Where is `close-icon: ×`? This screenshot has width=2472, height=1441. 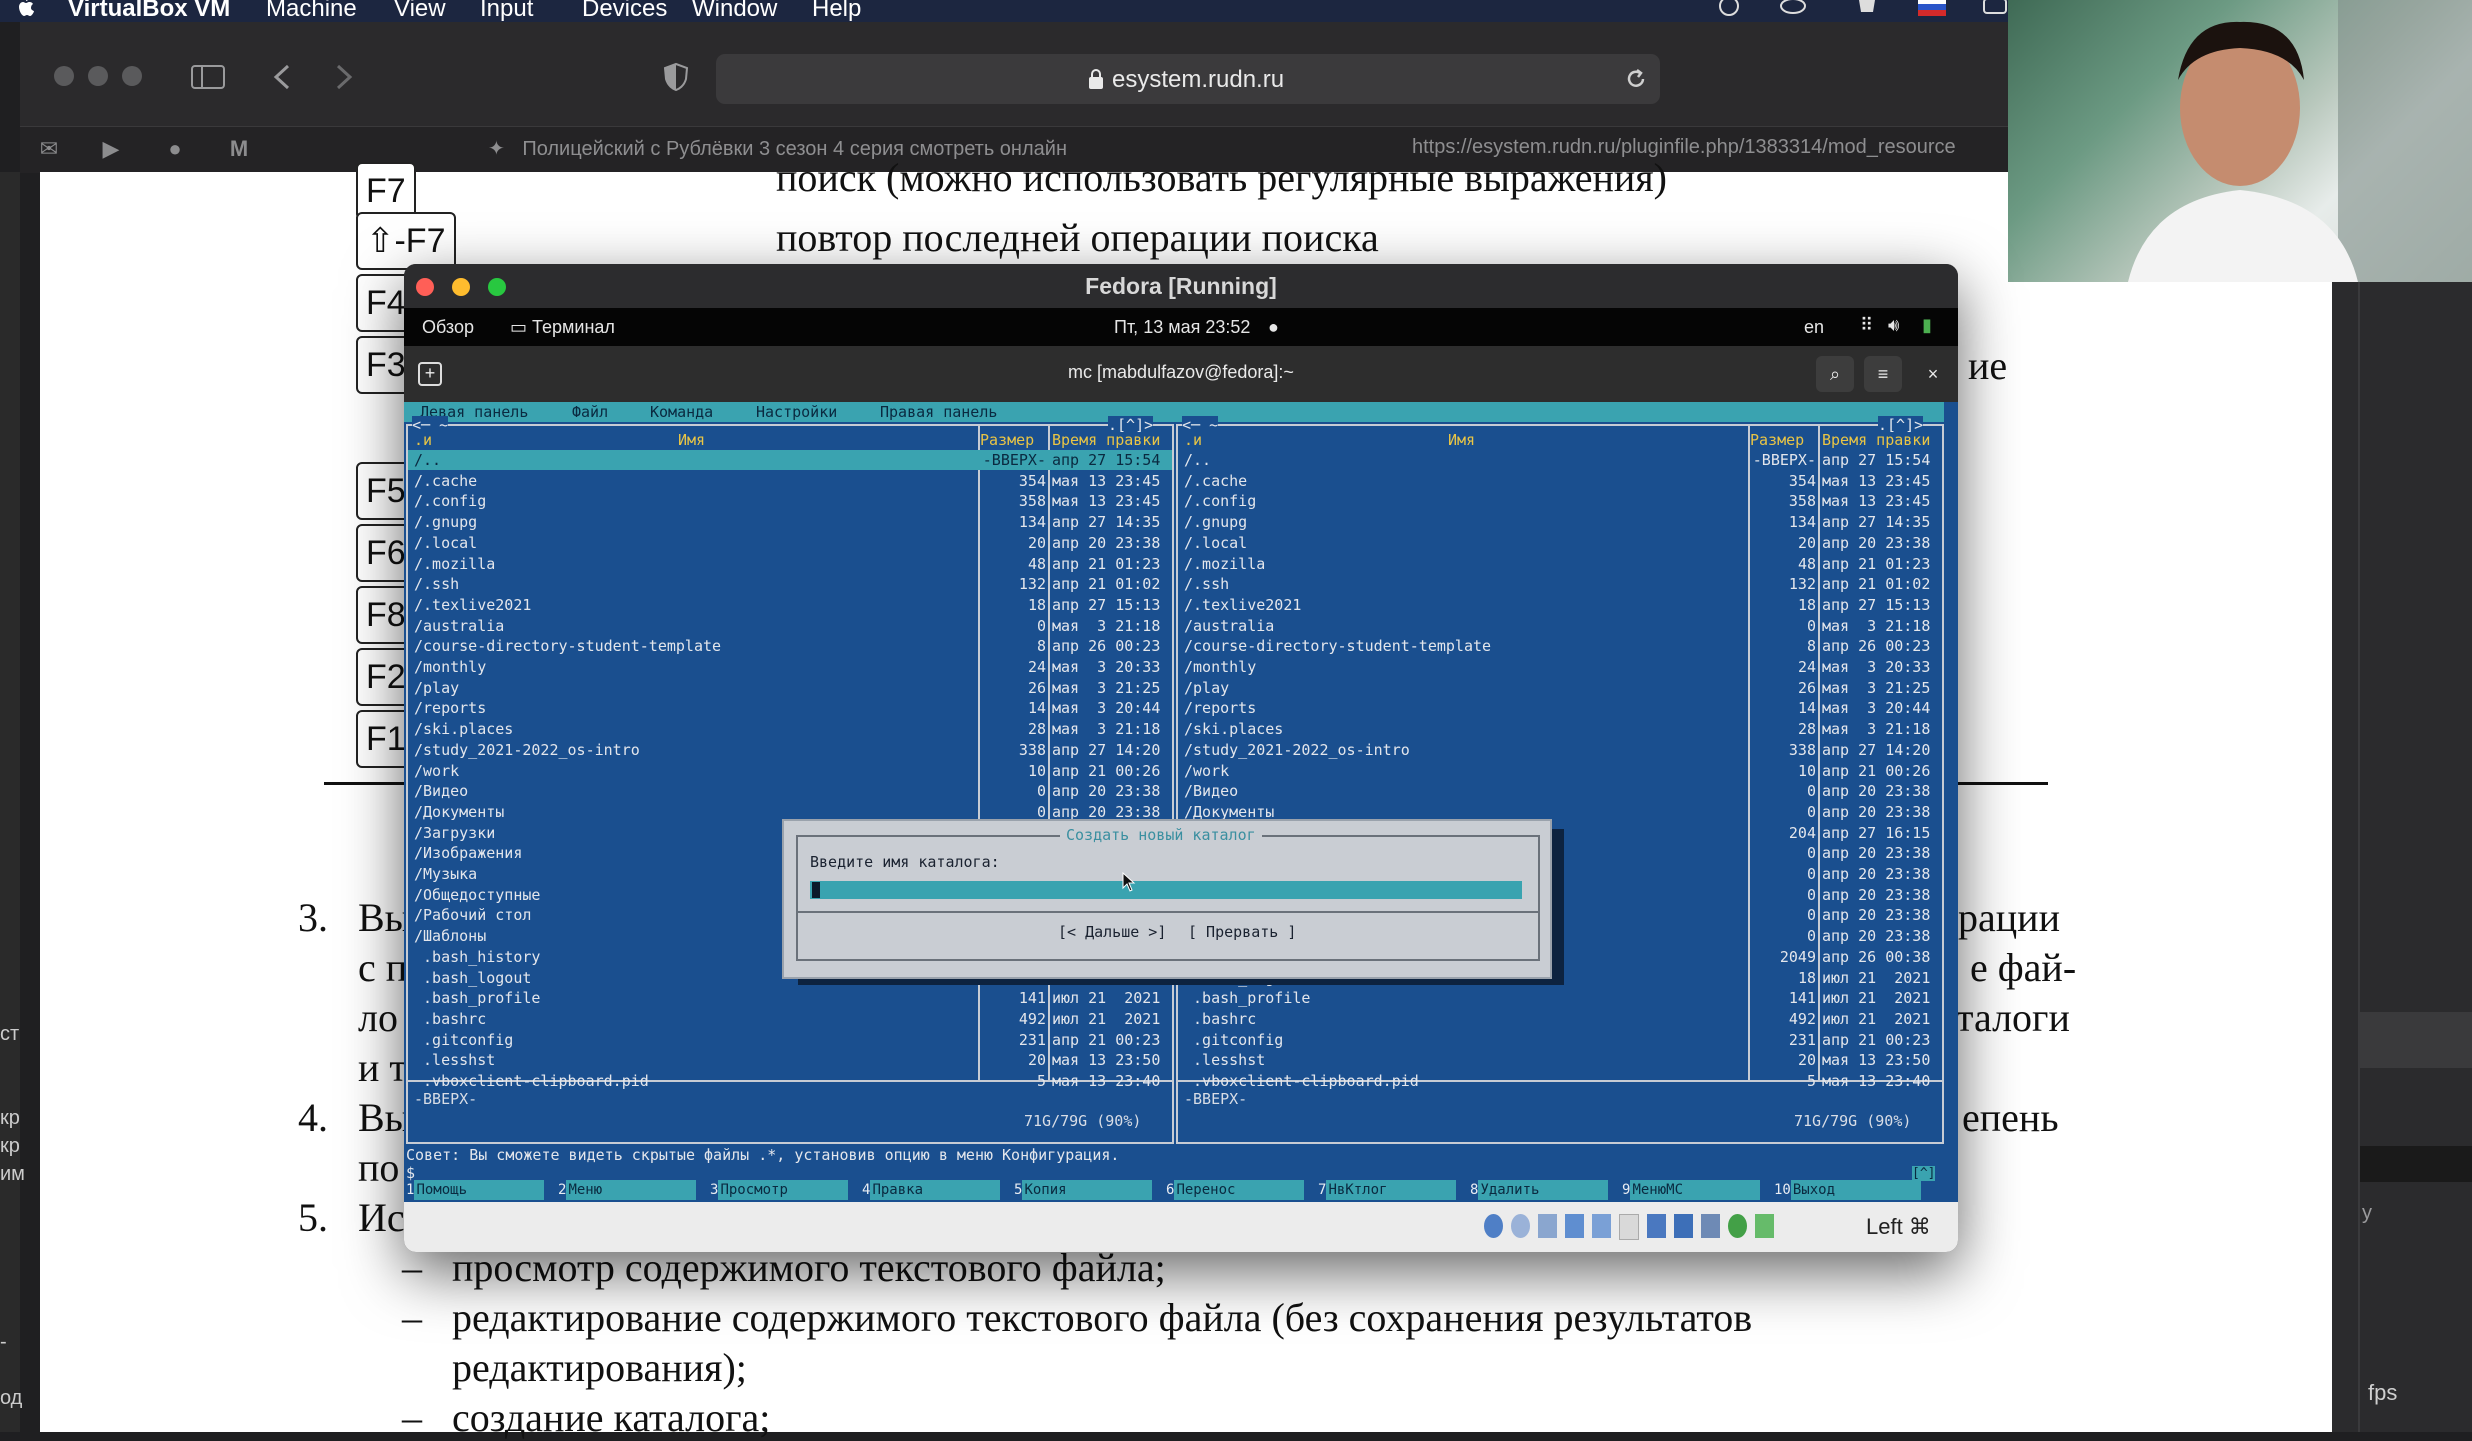
close-icon: × is located at coordinates (1933, 374).